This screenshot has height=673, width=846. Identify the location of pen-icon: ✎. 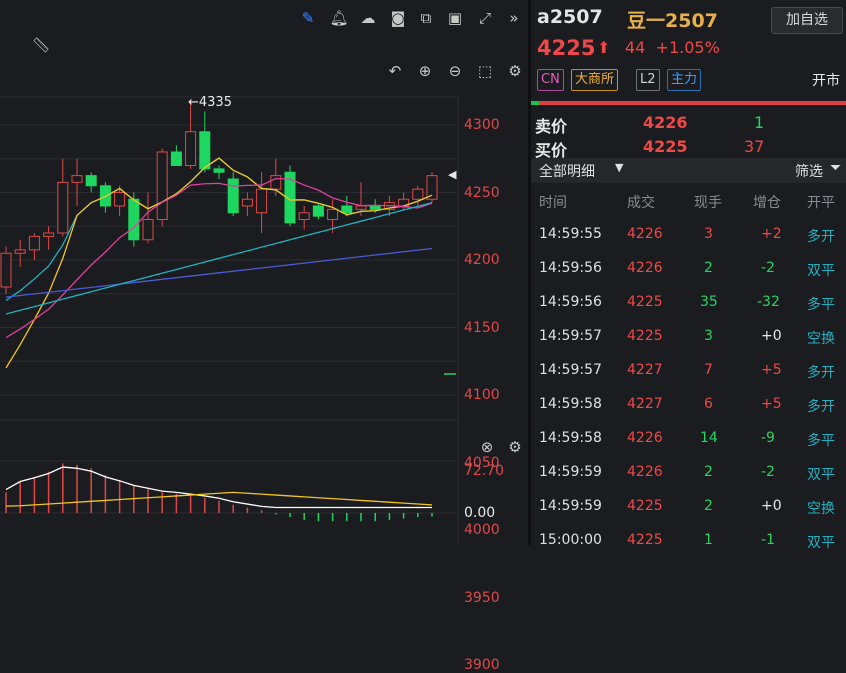
(308, 18).